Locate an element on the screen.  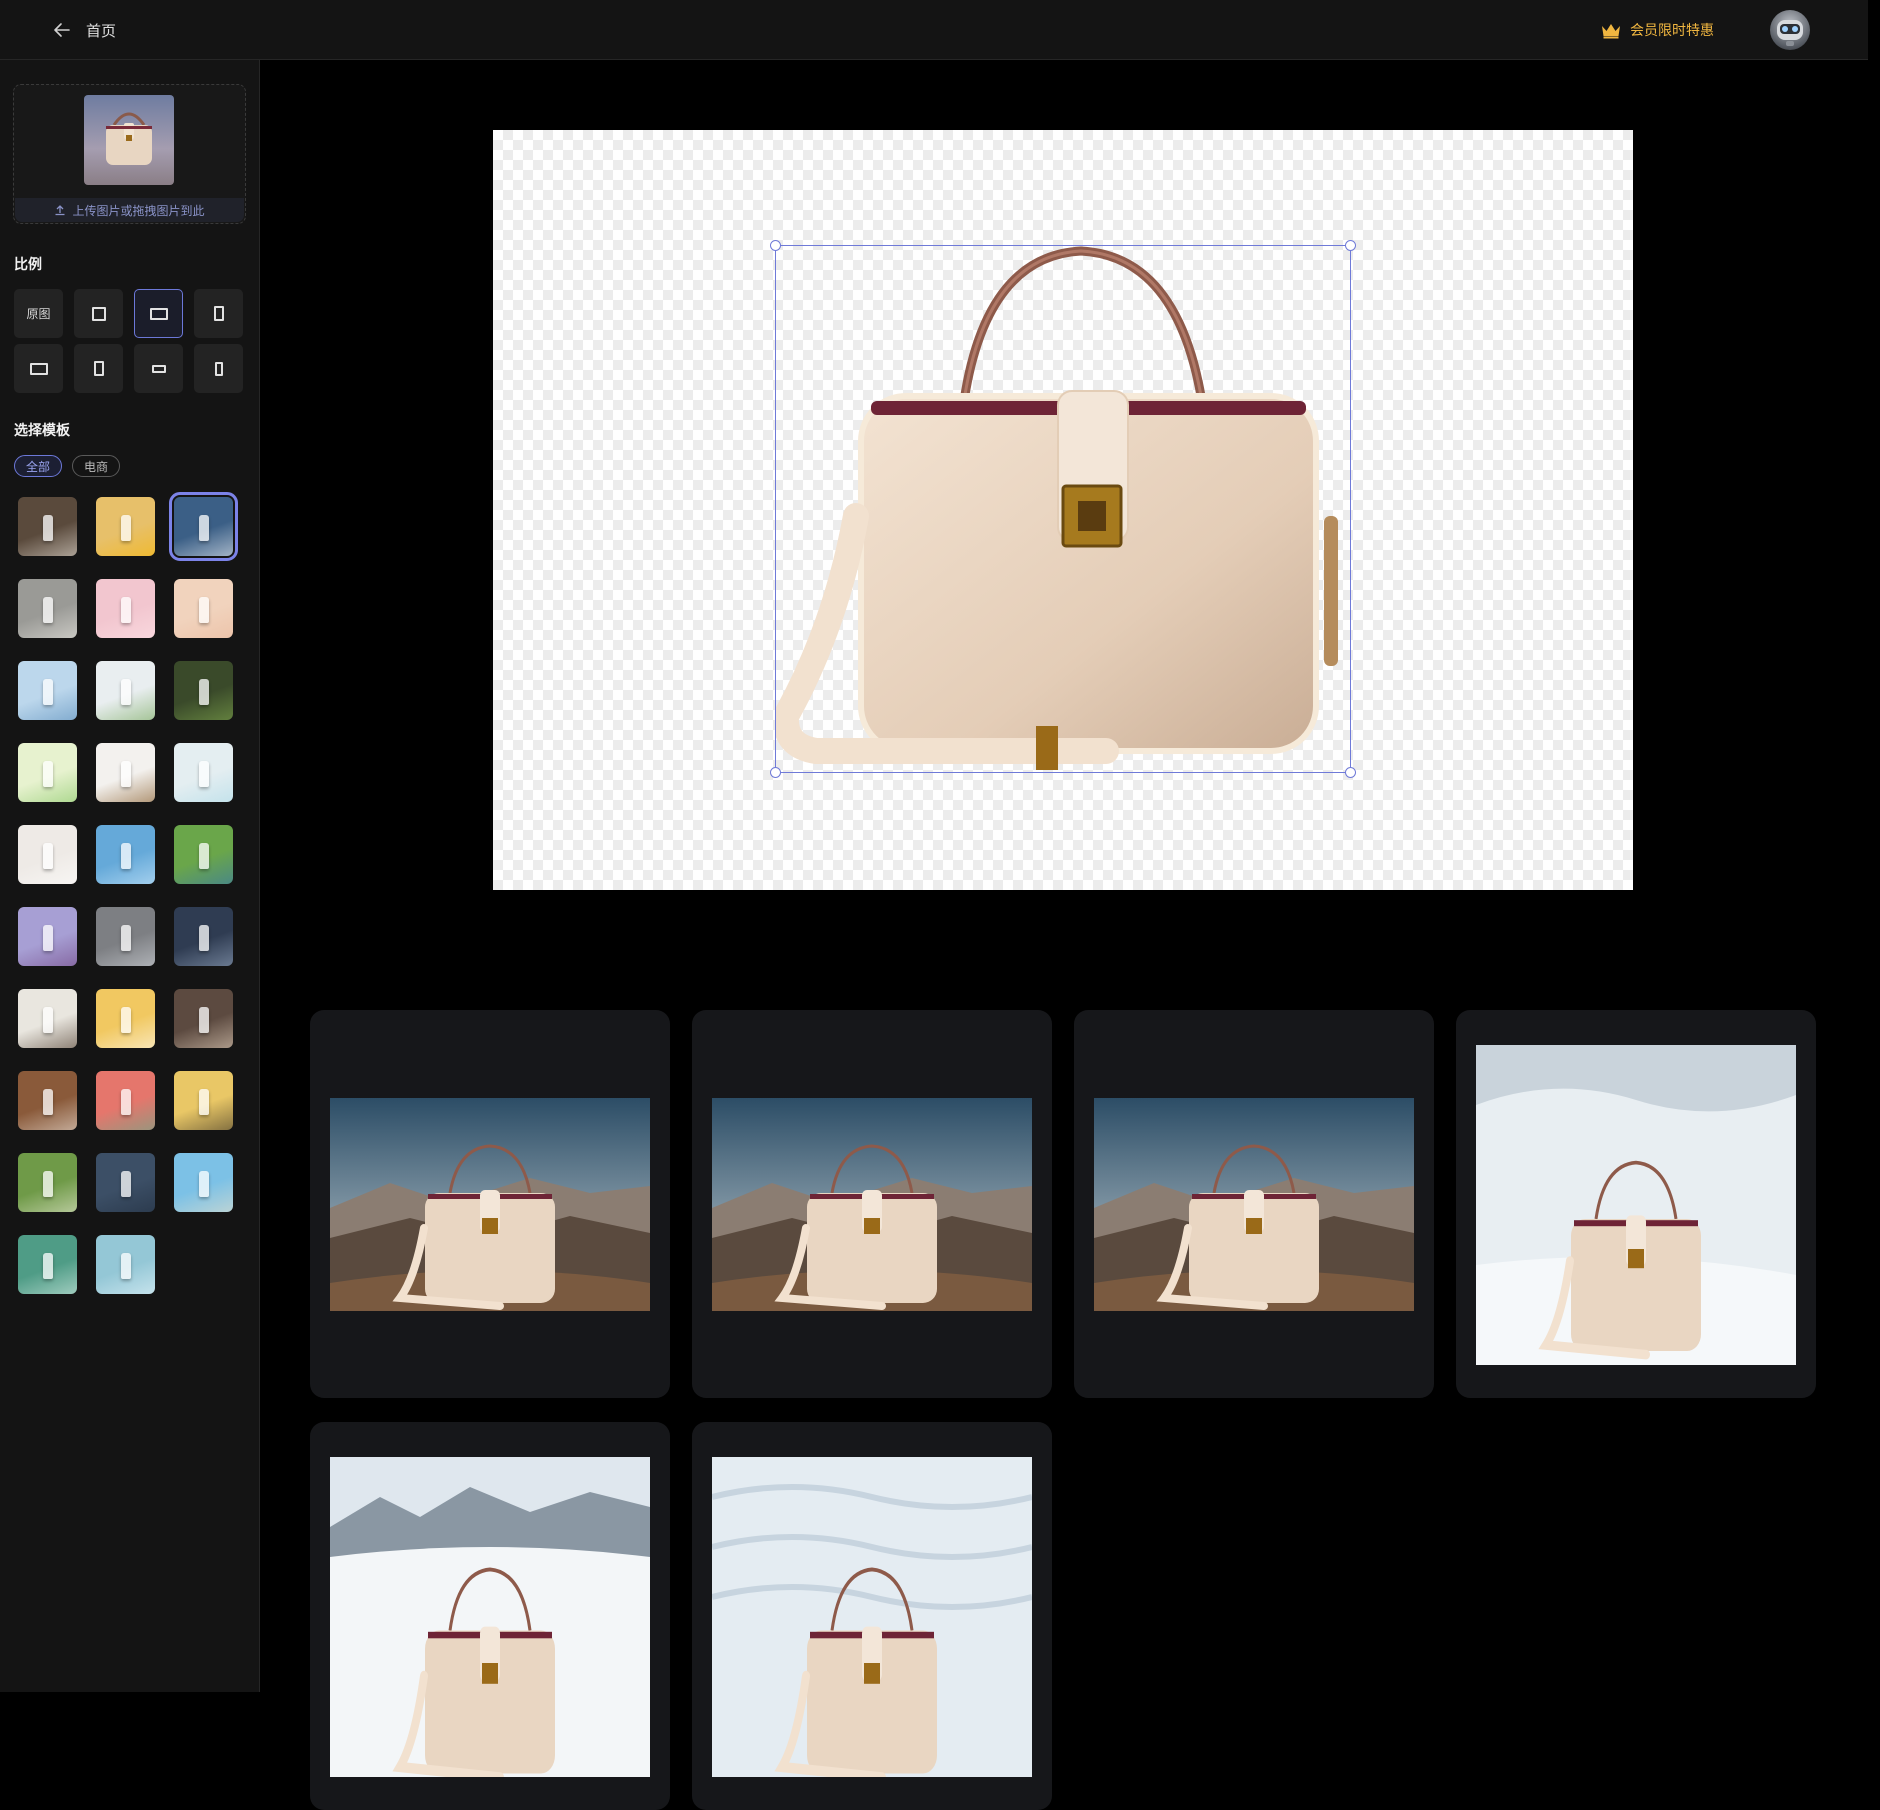
vip-label: 会员限时特惠 is located at coordinates (1672, 31).